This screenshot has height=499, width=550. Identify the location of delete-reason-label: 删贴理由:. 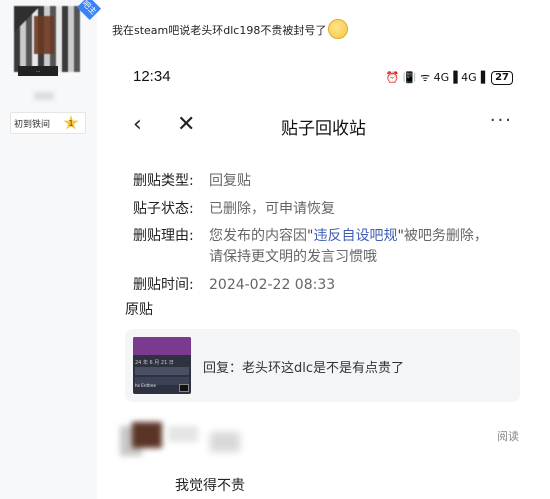
(163, 236).